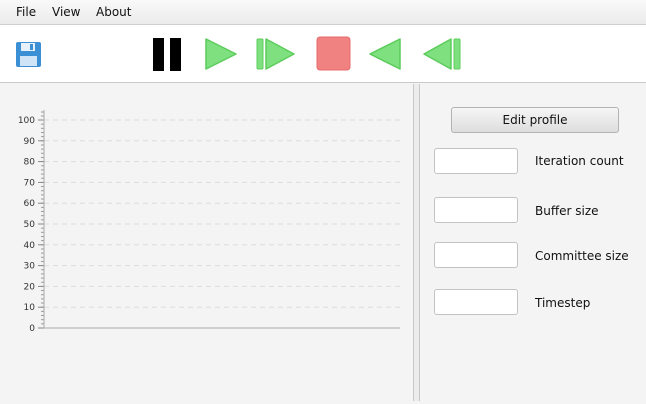  Describe the element at coordinates (579, 161) in the screenshot. I see `iteration-count-label: Iteration count` at that location.